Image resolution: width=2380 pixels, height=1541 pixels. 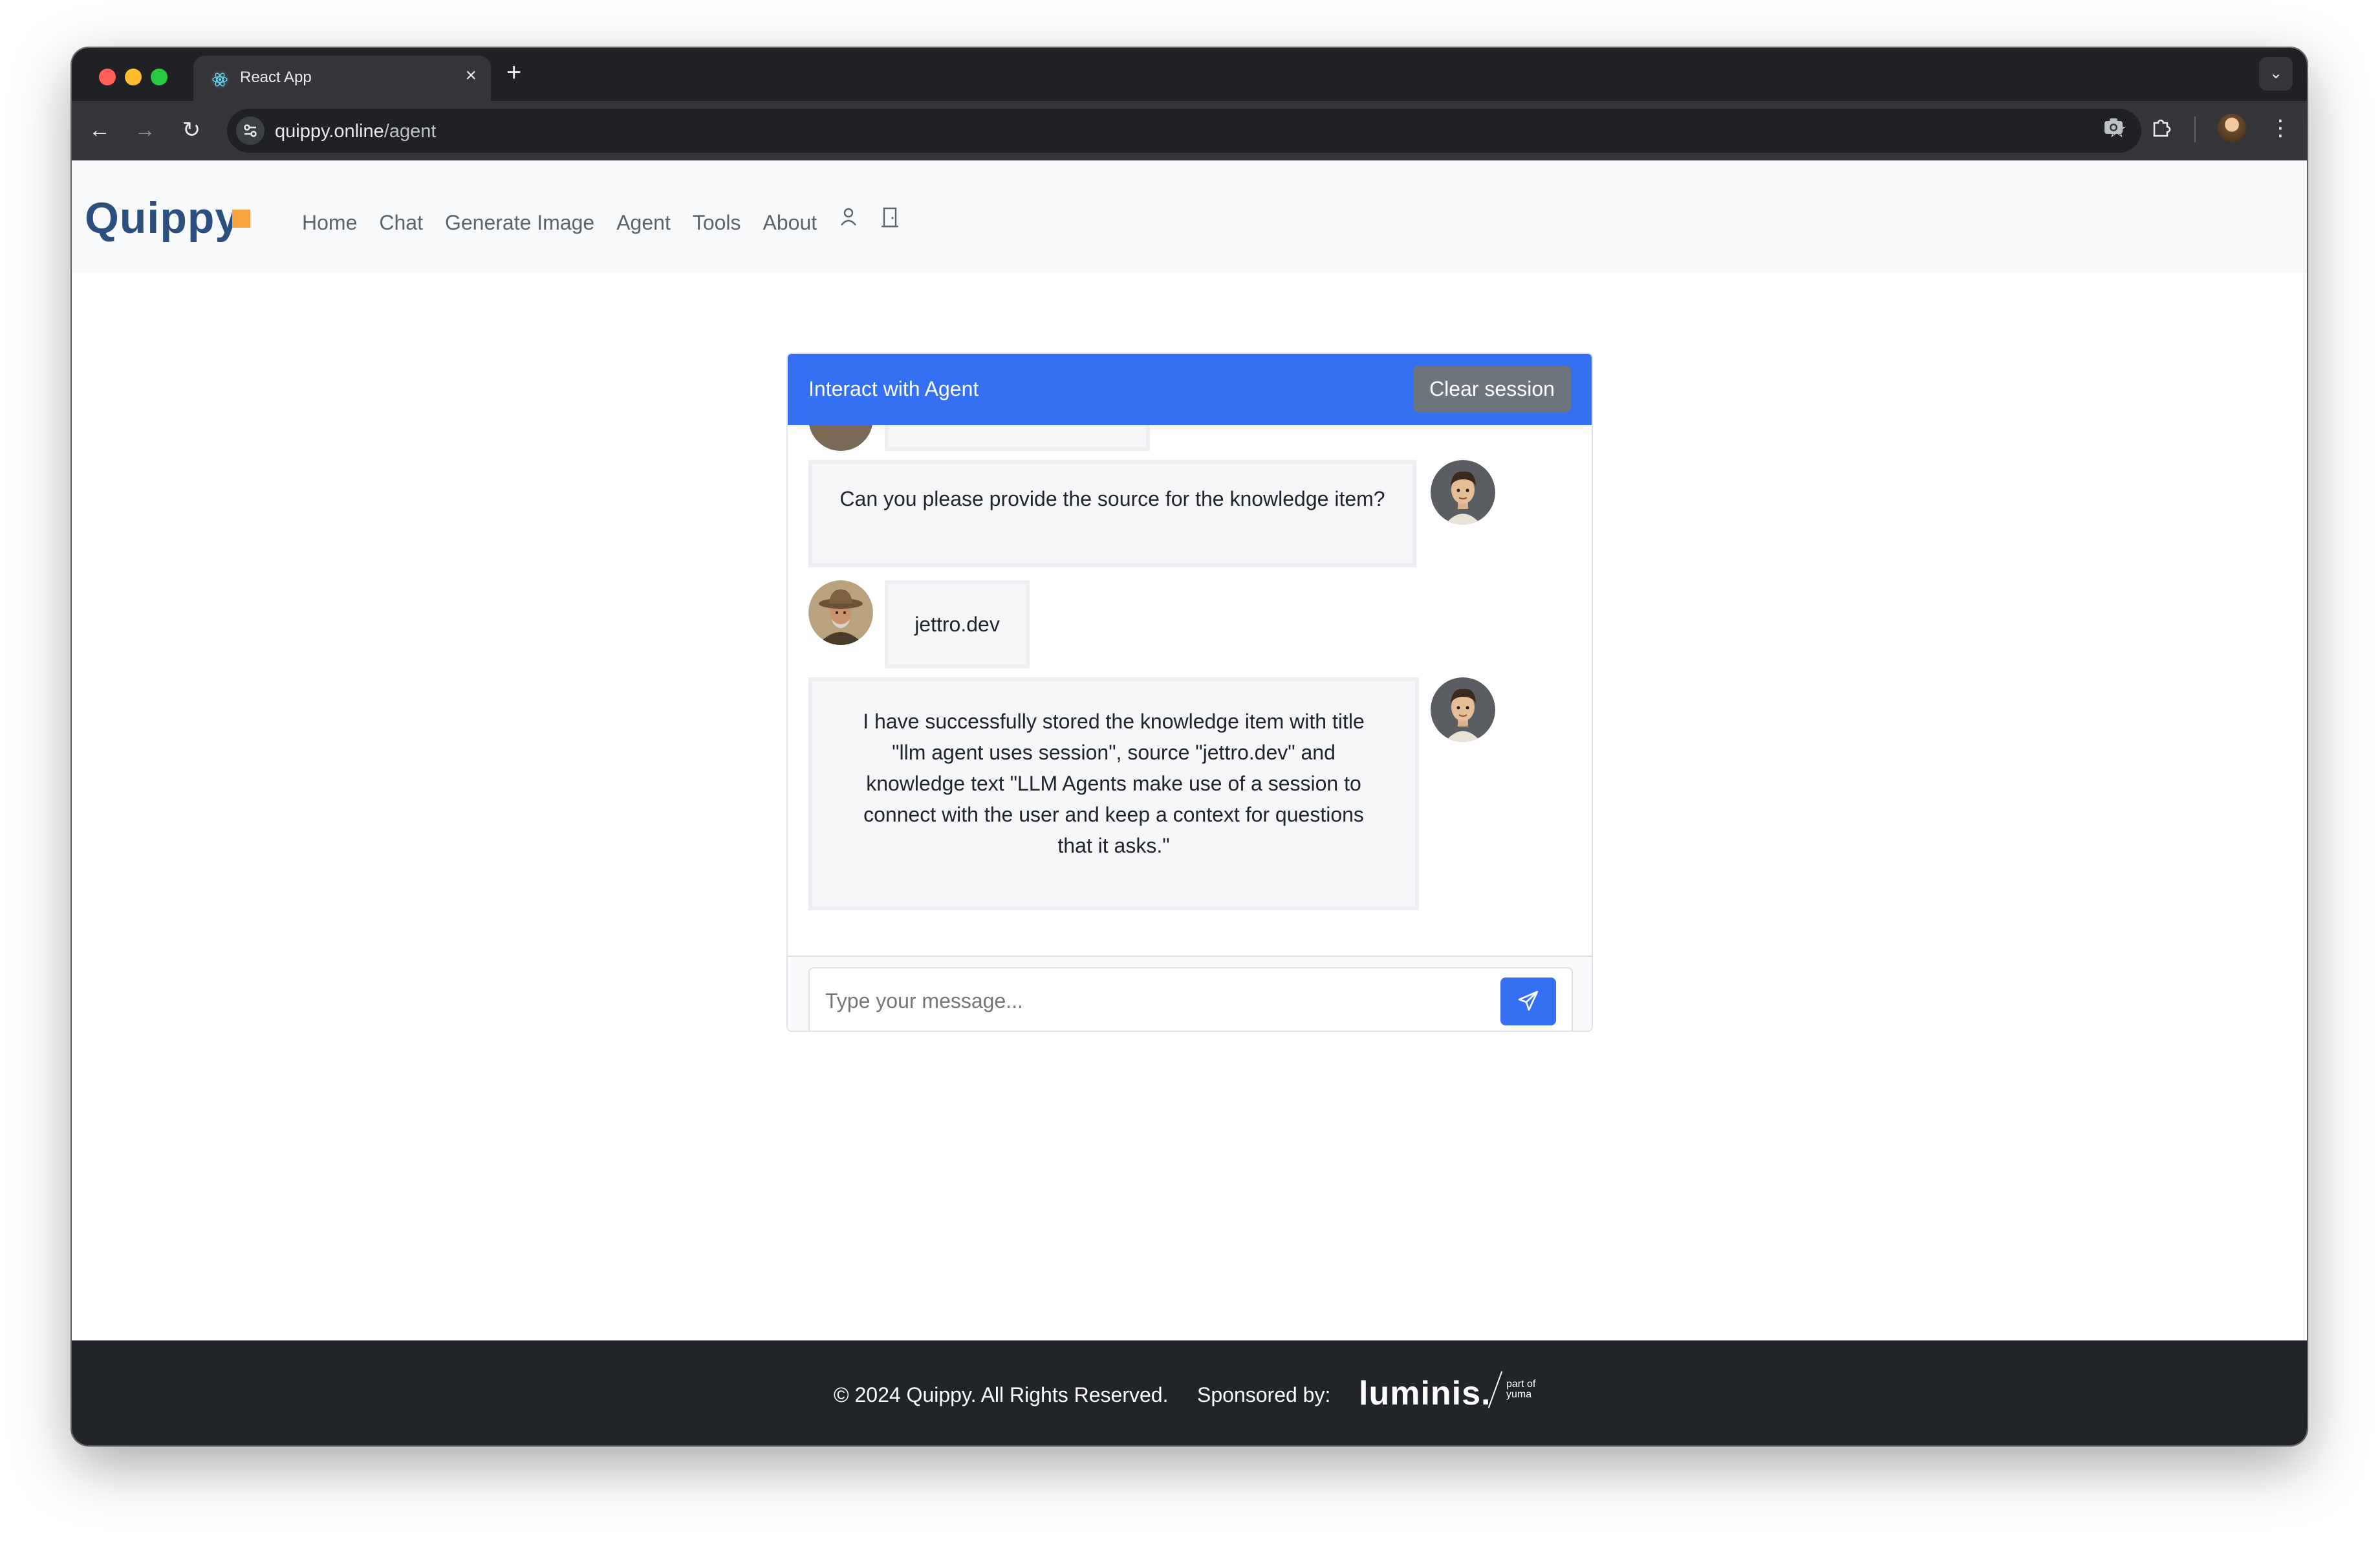 I want to click on maximize-window-button, so click(x=159, y=77).